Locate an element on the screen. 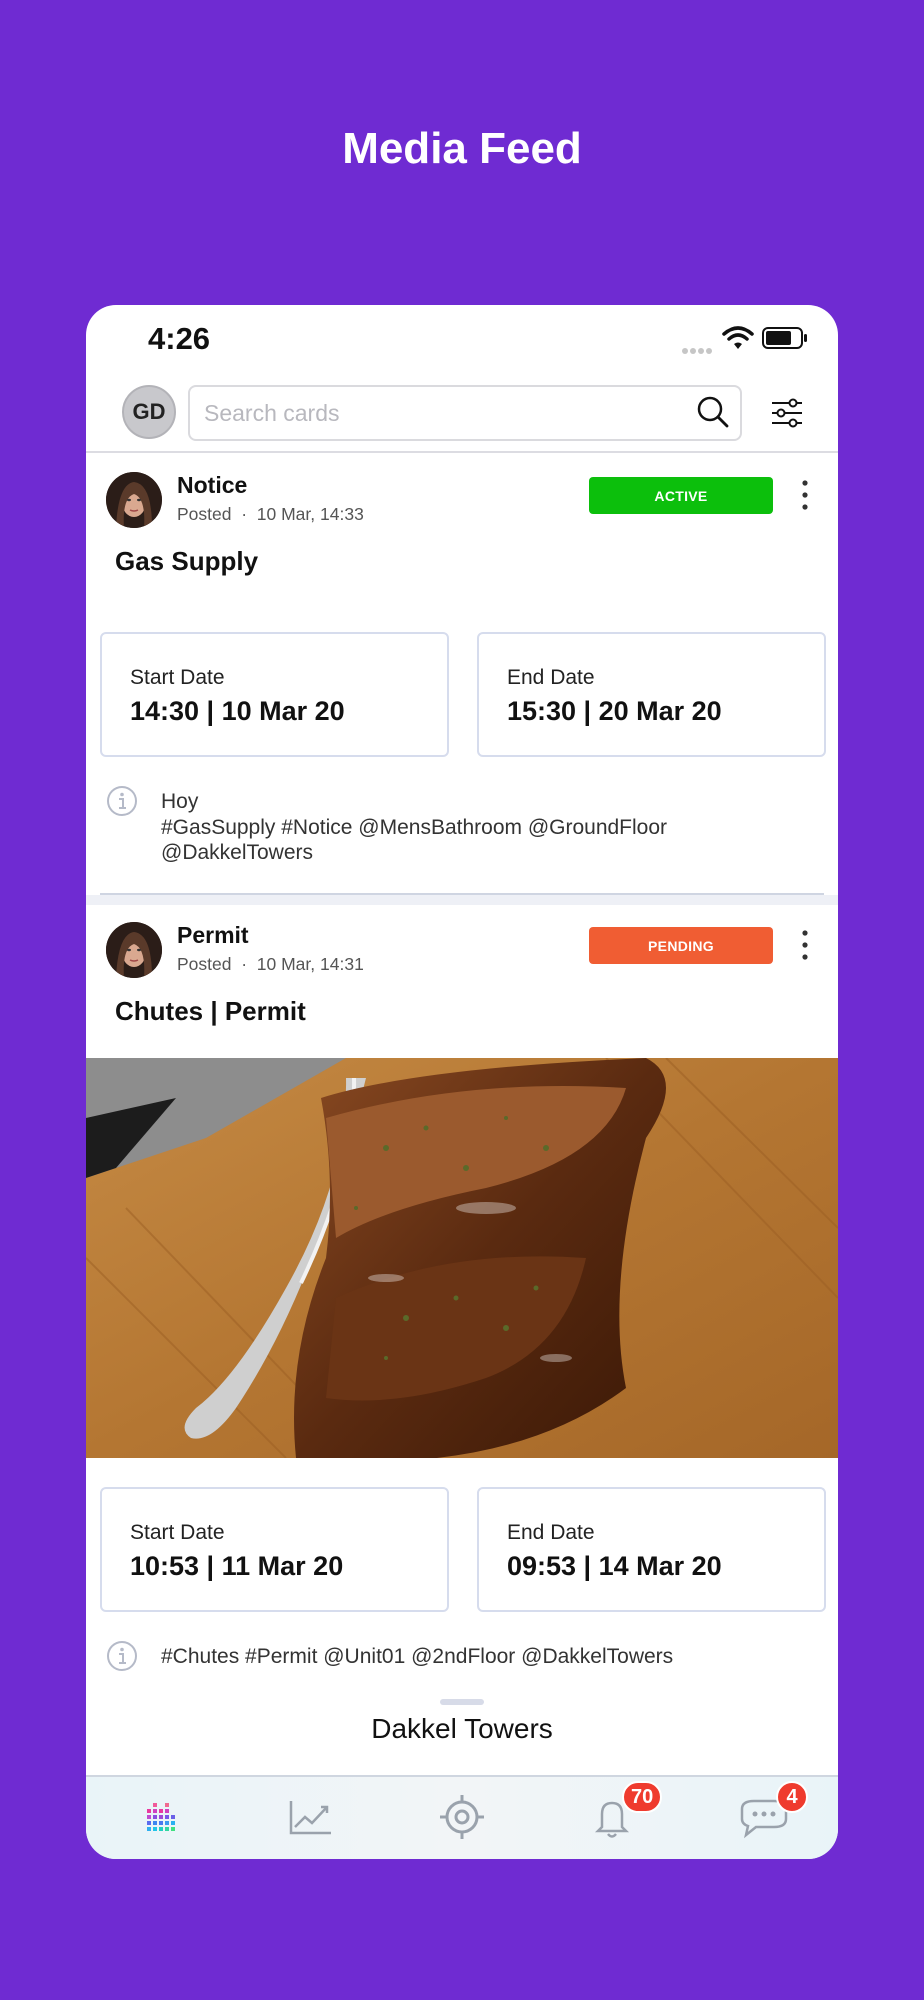 This screenshot has width=924, height=2000. status-bar: 4:26 is located at coordinates (462, 341).